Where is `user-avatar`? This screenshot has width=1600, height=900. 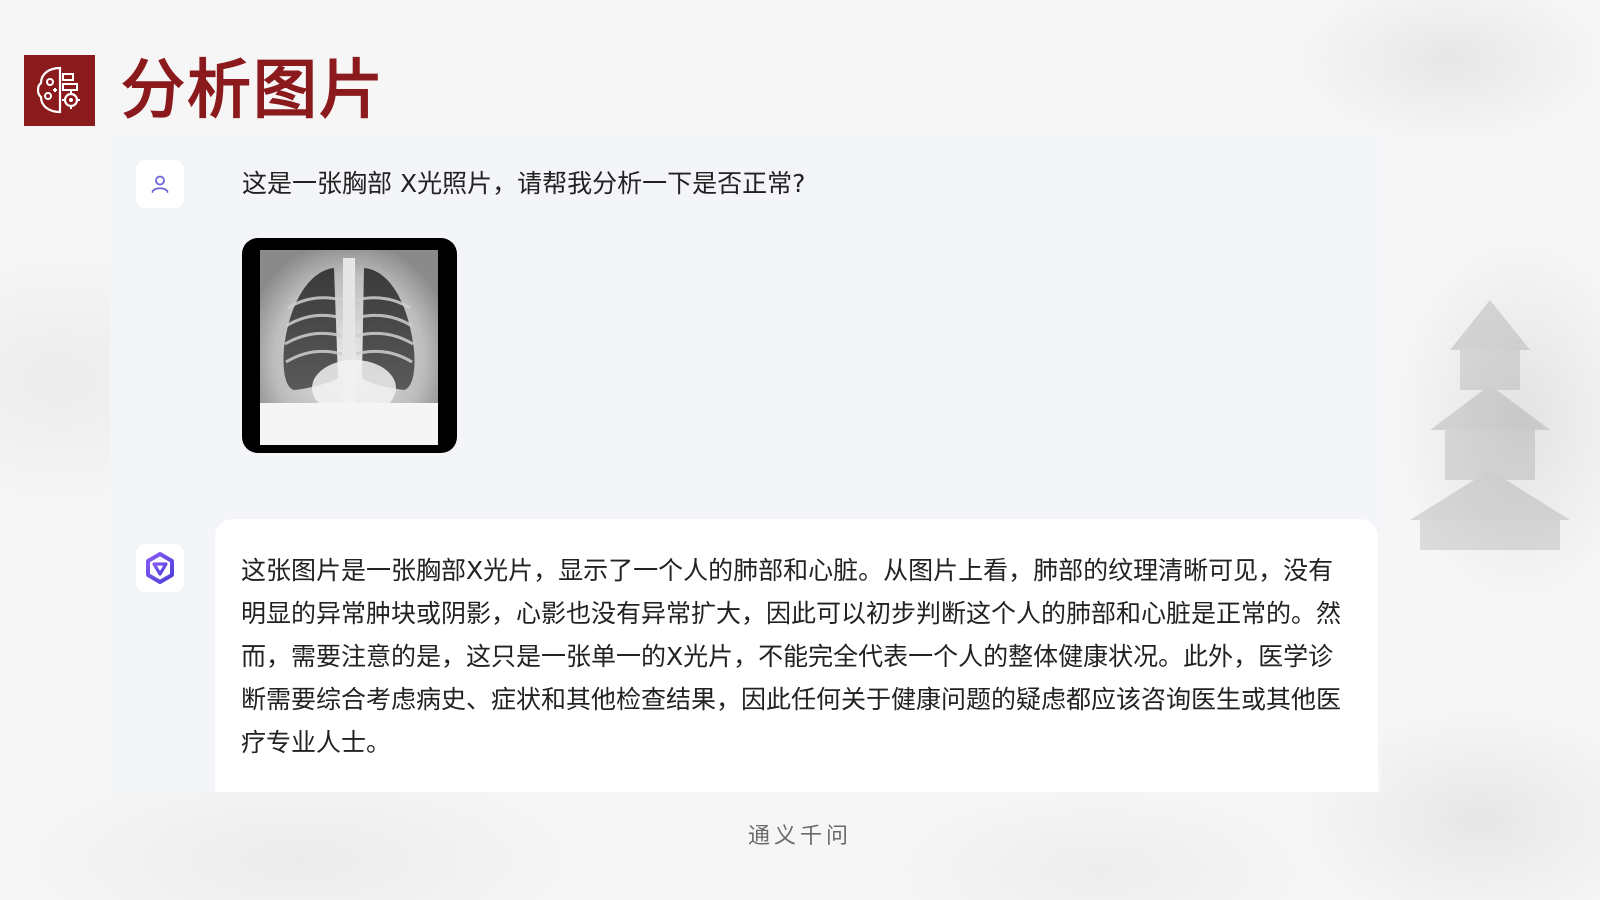
user-avatar is located at coordinates (160, 184).